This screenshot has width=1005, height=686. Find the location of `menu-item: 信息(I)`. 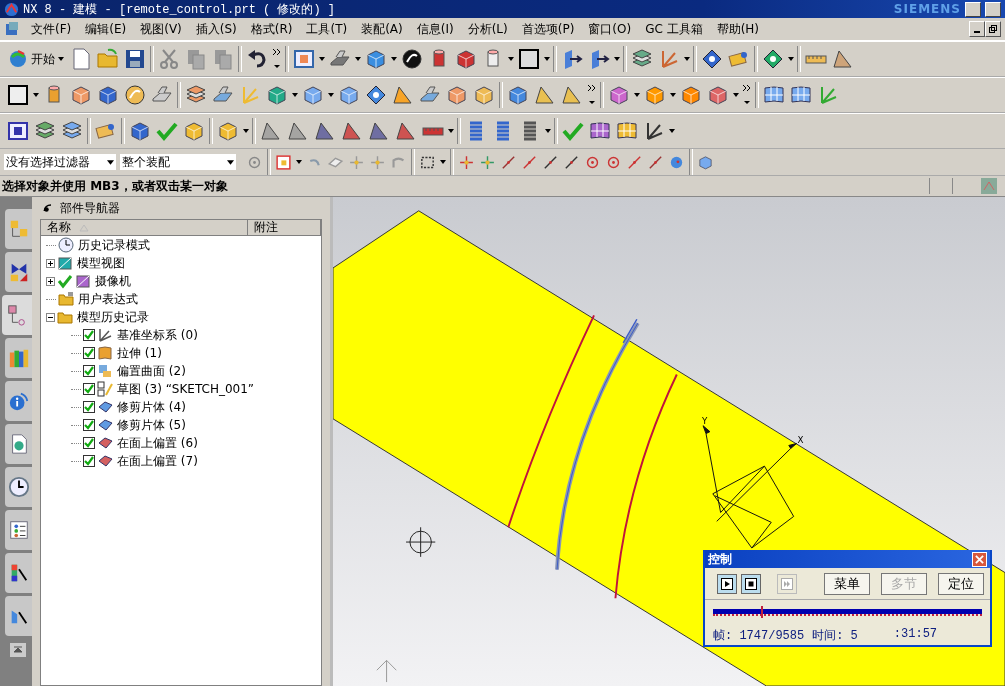

menu-item: 信息(I) is located at coordinates (435, 29).